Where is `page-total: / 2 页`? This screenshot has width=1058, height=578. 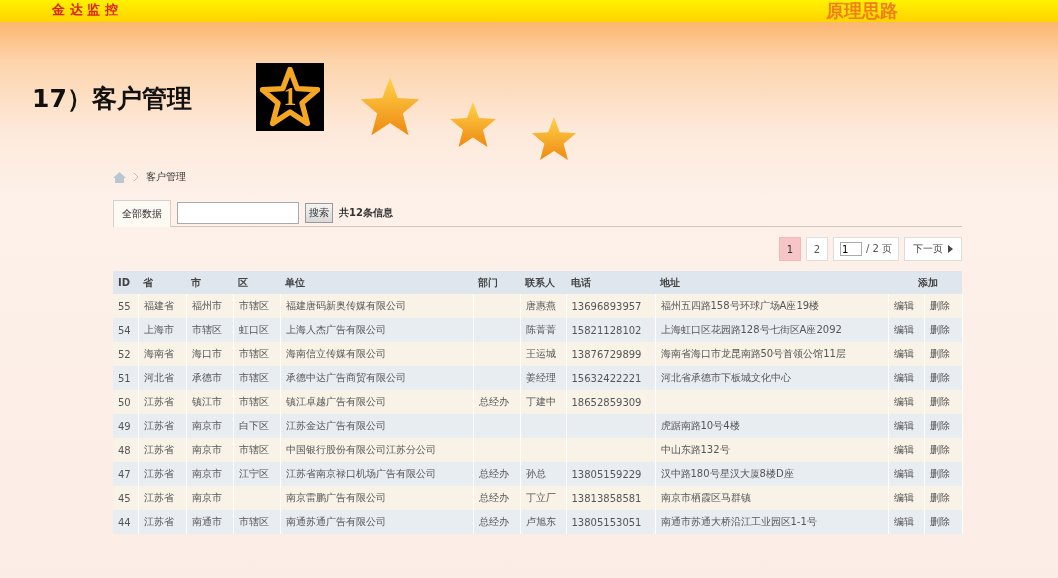 page-total: / 2 页 is located at coordinates (878, 249).